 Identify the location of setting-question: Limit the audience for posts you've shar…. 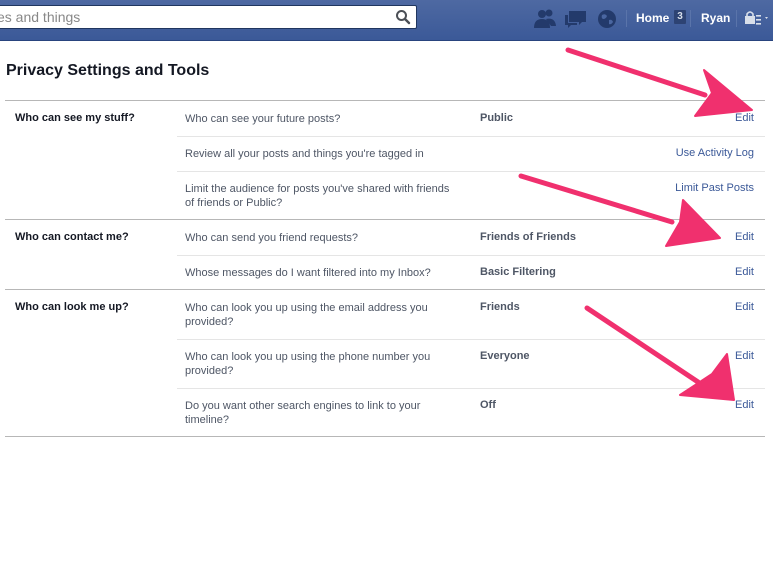
(317, 196).